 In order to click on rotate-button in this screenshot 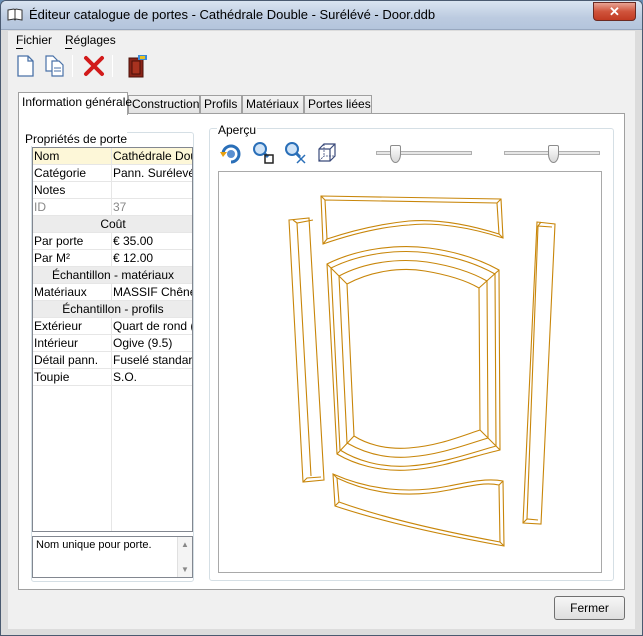, I will do `click(231, 153)`.